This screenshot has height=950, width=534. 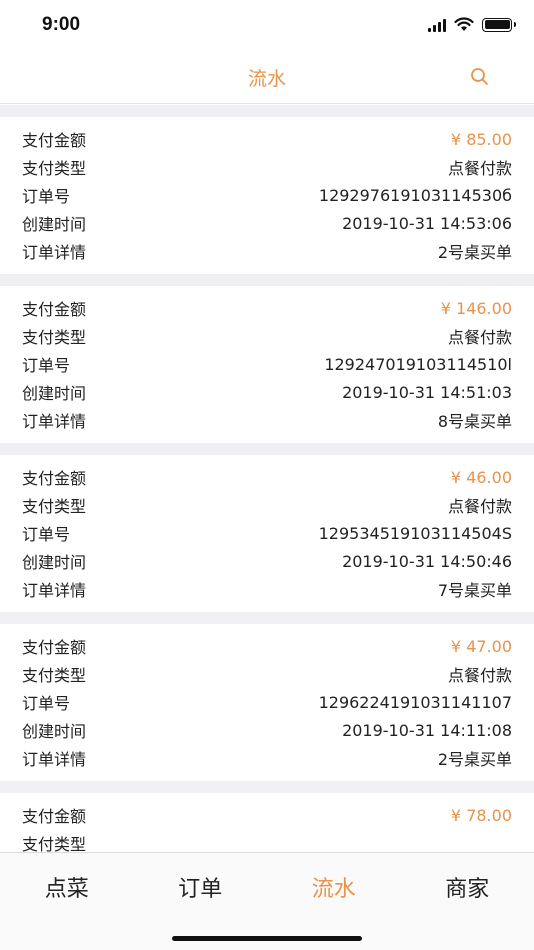 What do you see at coordinates (267, 392) in the screenshot?
I see `record-row-time: 创建时间 2019-10-31 14:51:03` at bounding box center [267, 392].